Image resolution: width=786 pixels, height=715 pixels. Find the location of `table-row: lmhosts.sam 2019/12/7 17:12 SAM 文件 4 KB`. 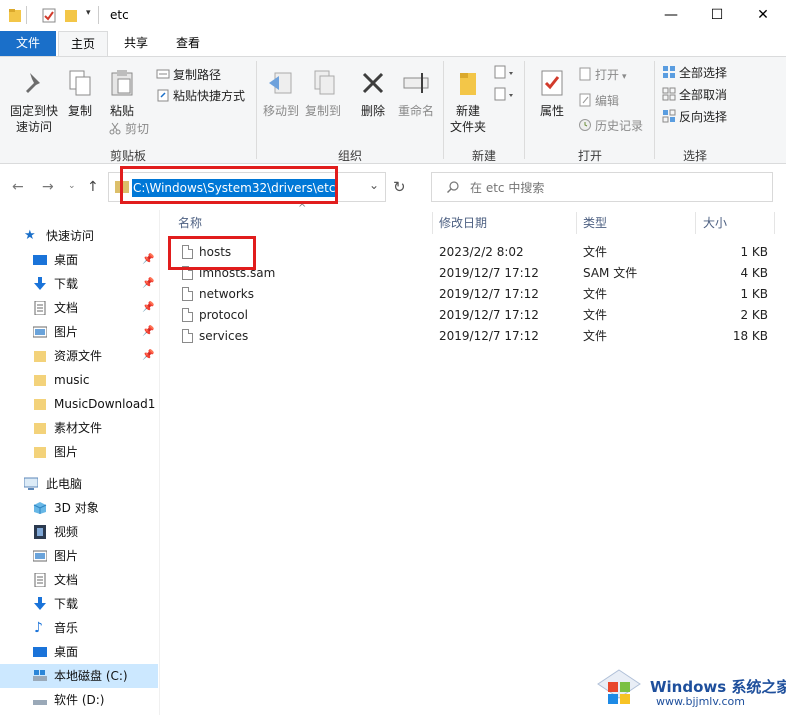

table-row: lmhosts.sam 2019/12/7 17:12 SAM 文件 4 KB is located at coordinates (472, 273).